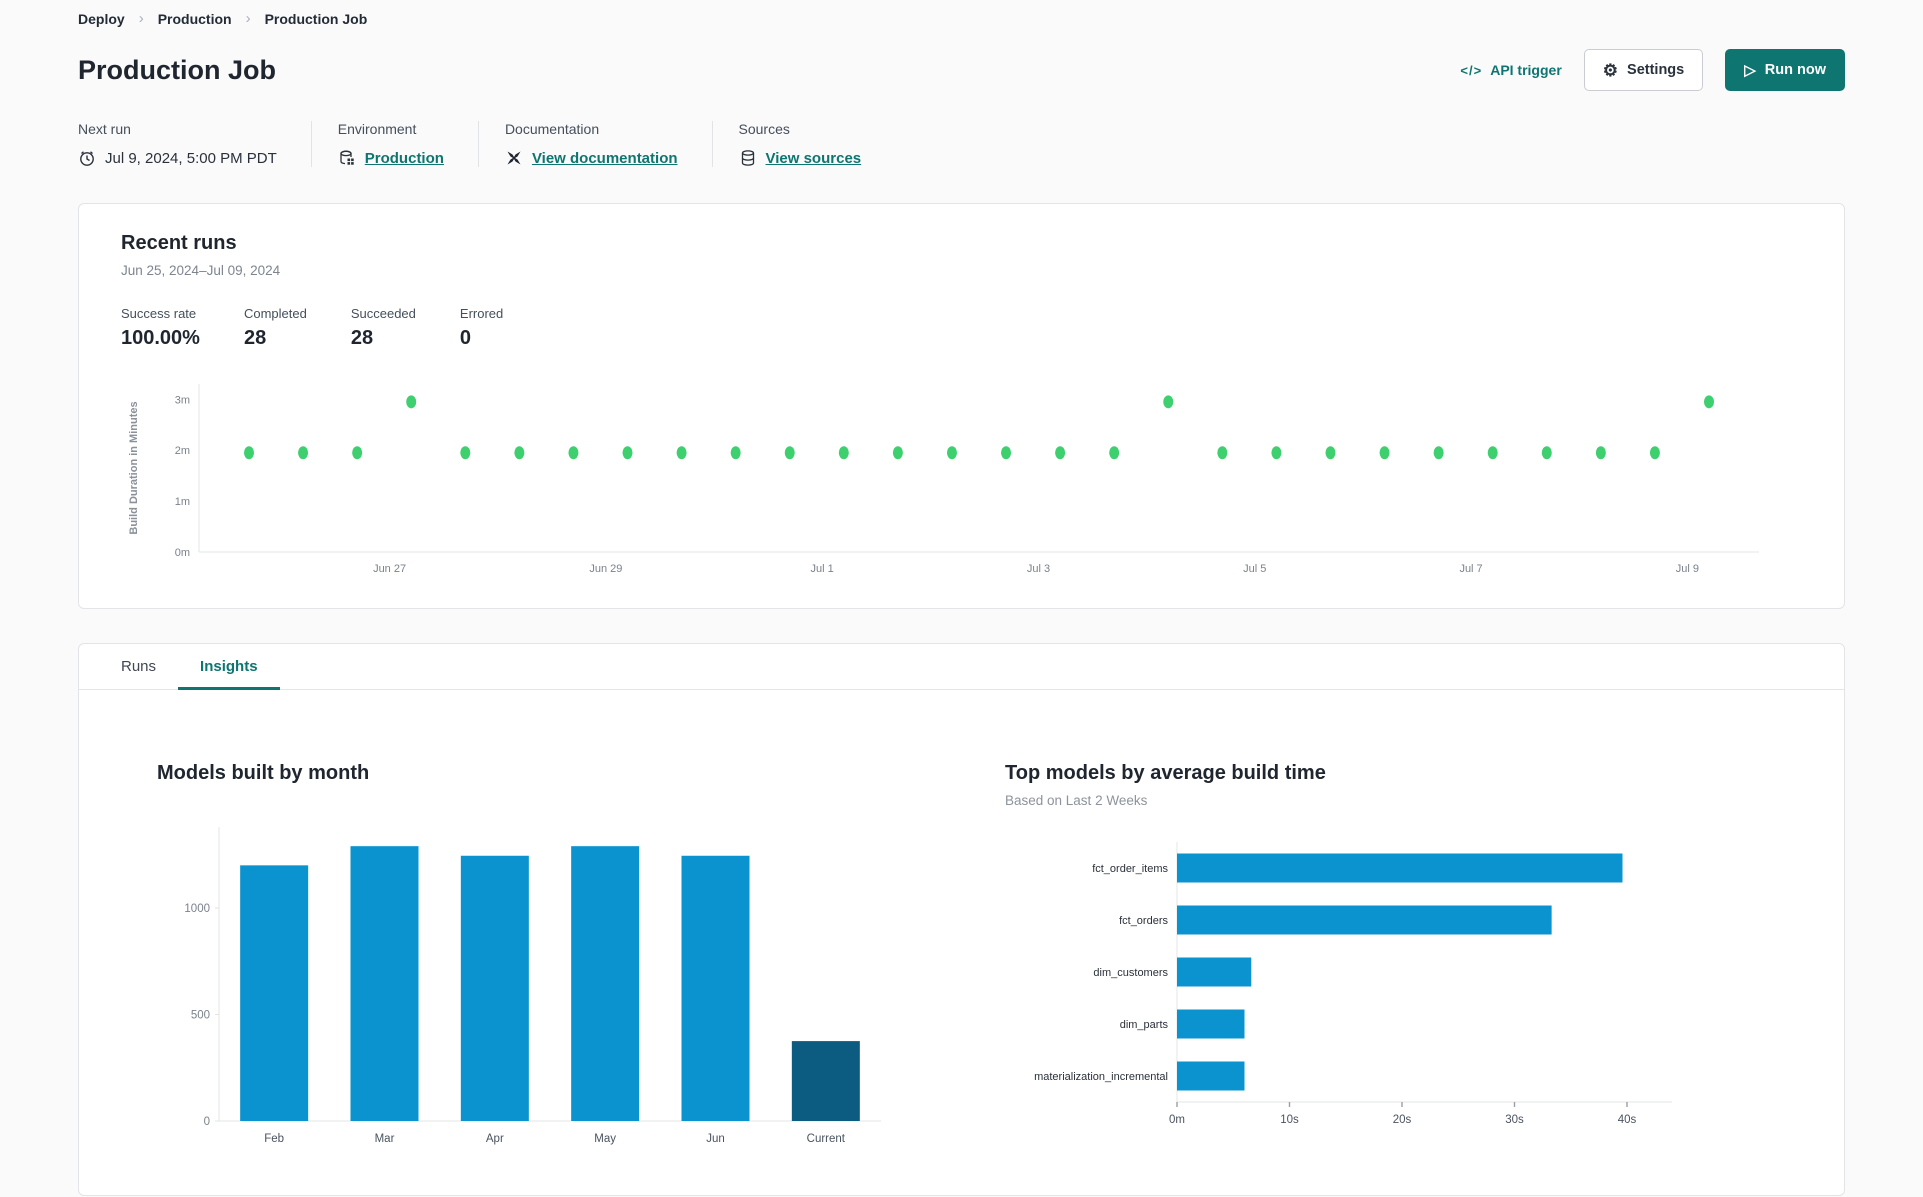 Image resolution: width=1923 pixels, height=1197 pixels. I want to click on svg-text: 2m, so click(182, 451).